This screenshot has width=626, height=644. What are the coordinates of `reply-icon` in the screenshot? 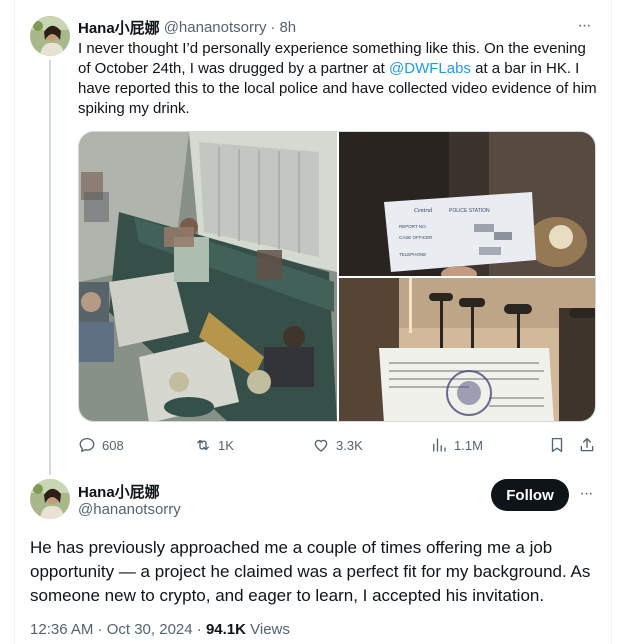 It's located at (87, 445).